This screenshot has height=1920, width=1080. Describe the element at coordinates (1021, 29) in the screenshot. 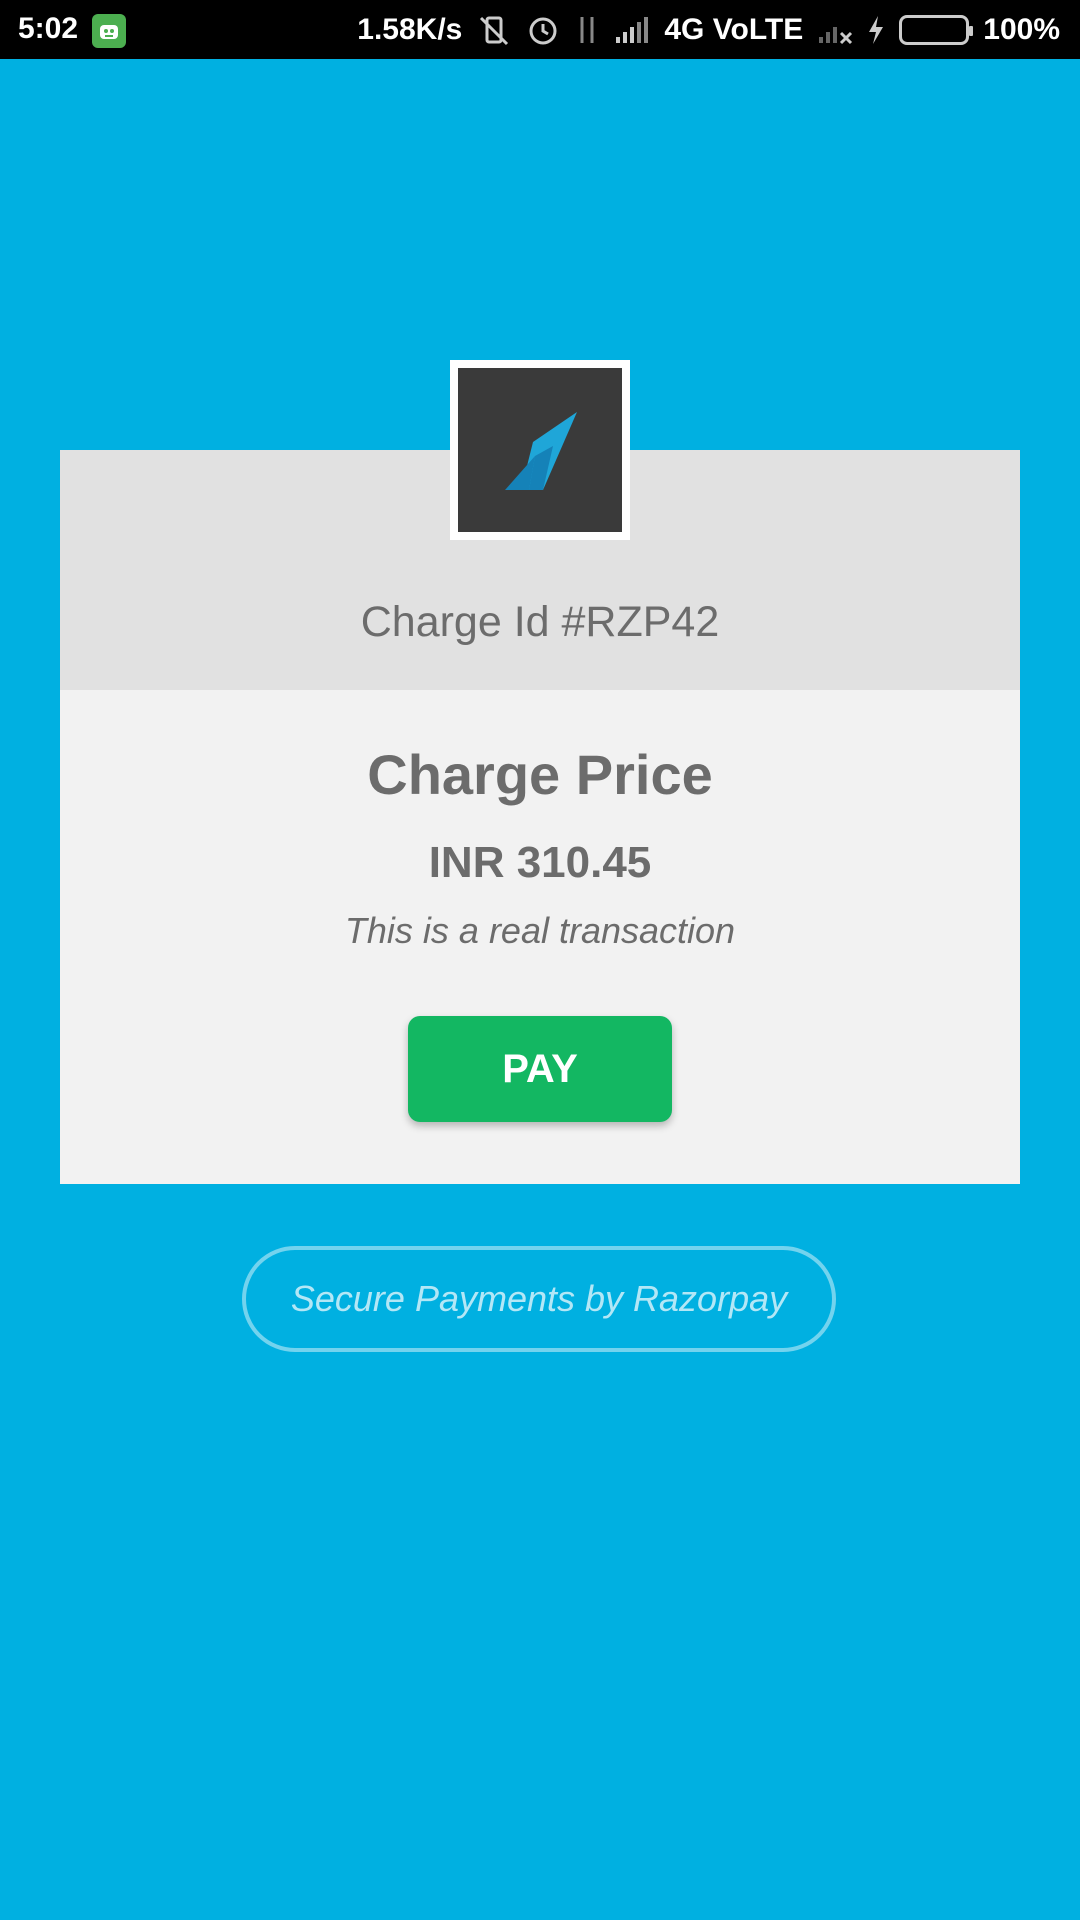

I see `battery-percent: 100%` at that location.